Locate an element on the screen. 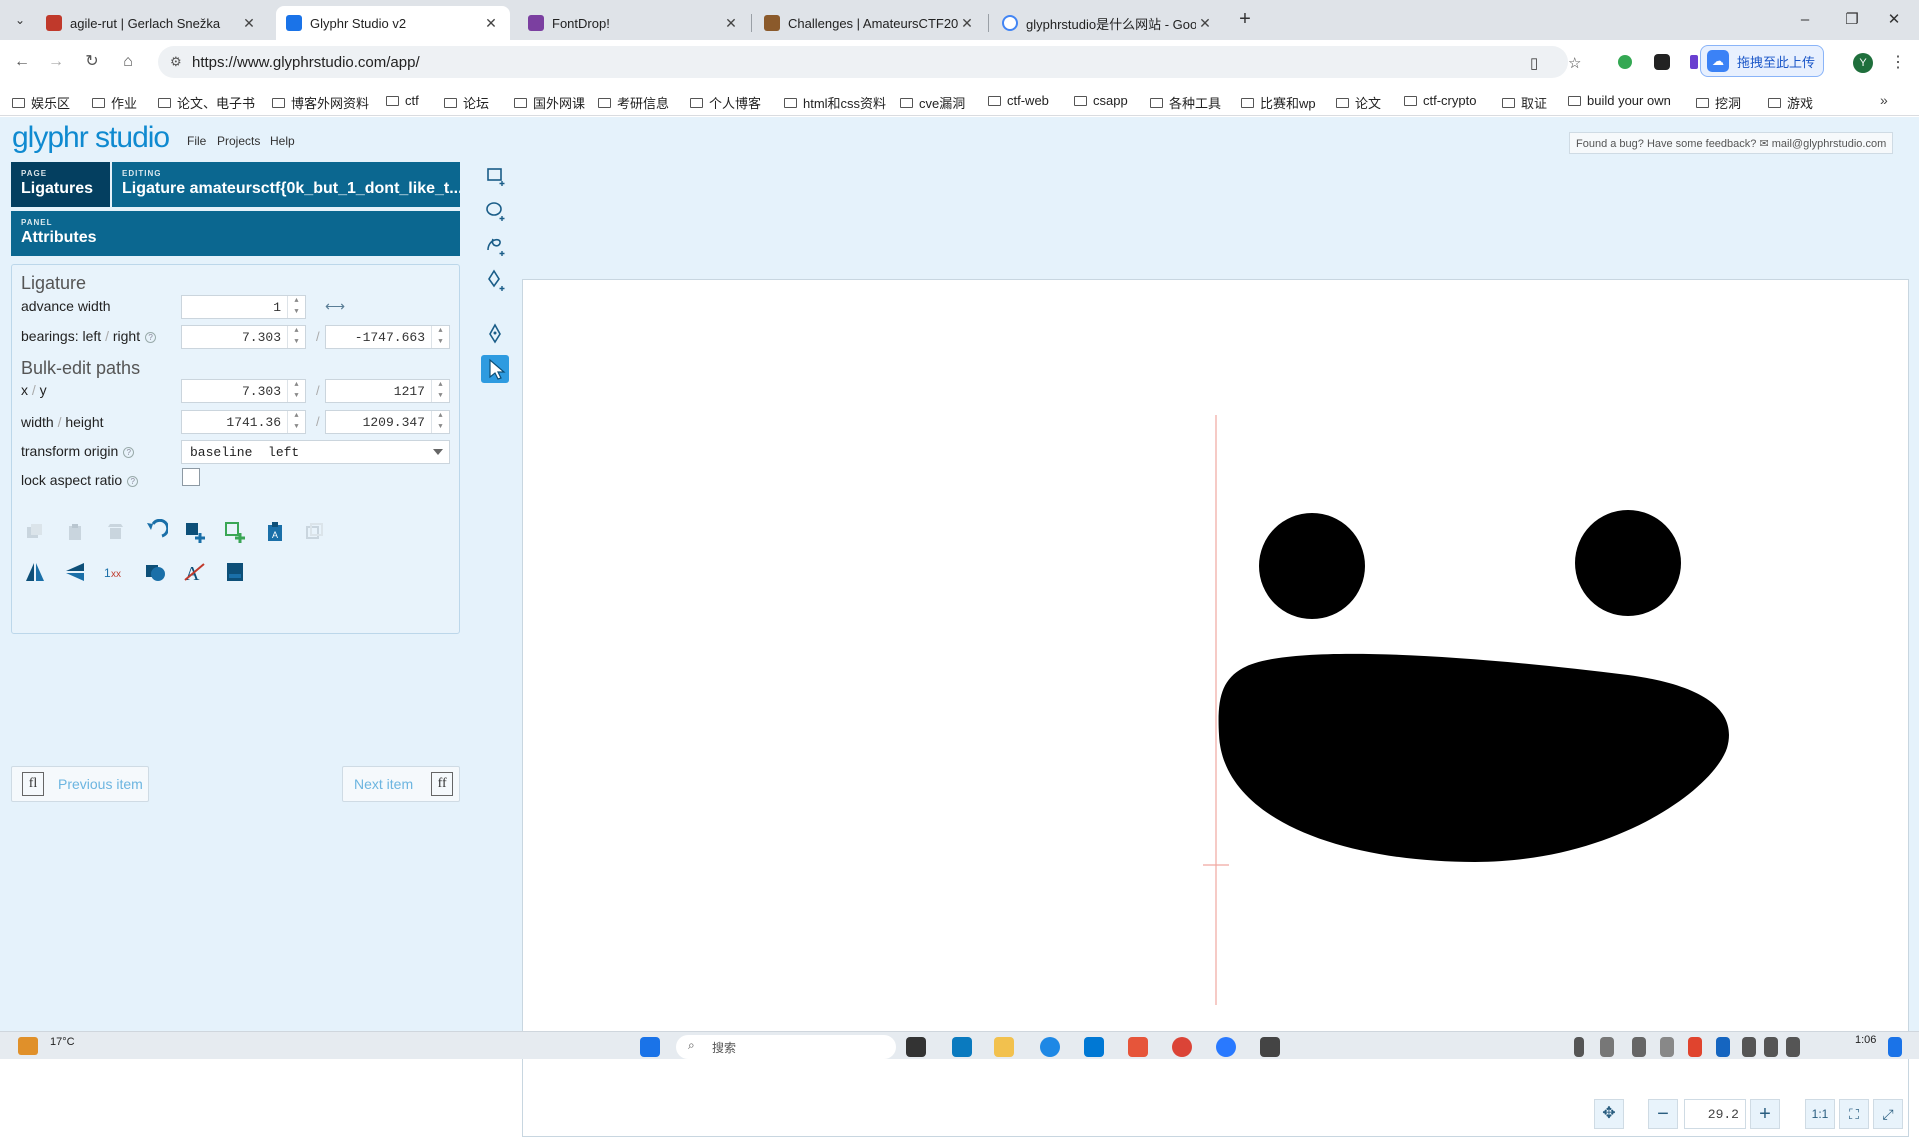 This screenshot has height=1138, width=1919. weather-temperature: 17°C is located at coordinates (62, 1042).